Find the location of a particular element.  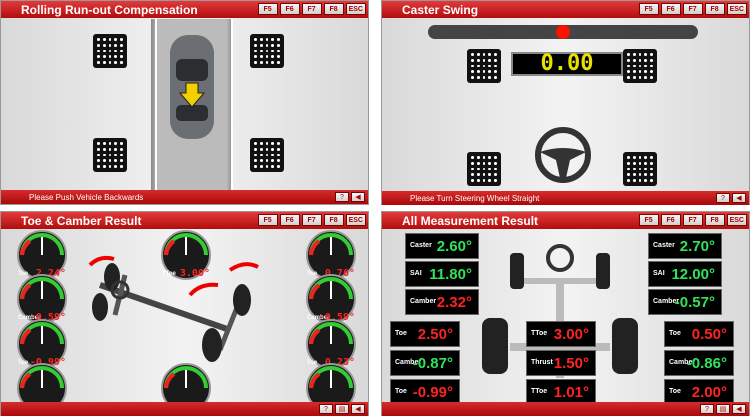

measurement-value: 2.00° is located at coordinates (709, 392).